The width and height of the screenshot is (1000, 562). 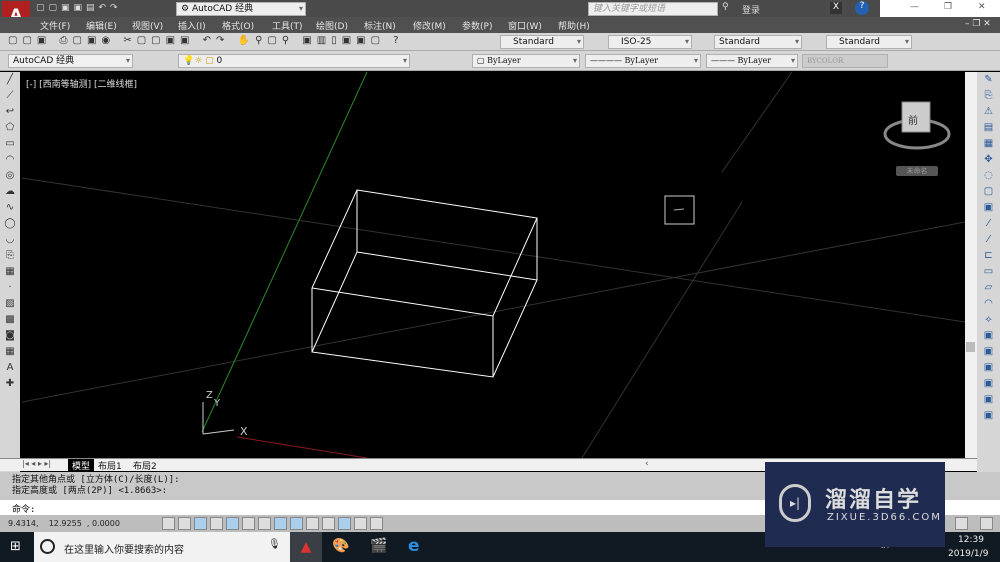 What do you see at coordinates (200, 61) in the screenshot?
I see `layer-state-icons: 💡☼ ▢` at bounding box center [200, 61].